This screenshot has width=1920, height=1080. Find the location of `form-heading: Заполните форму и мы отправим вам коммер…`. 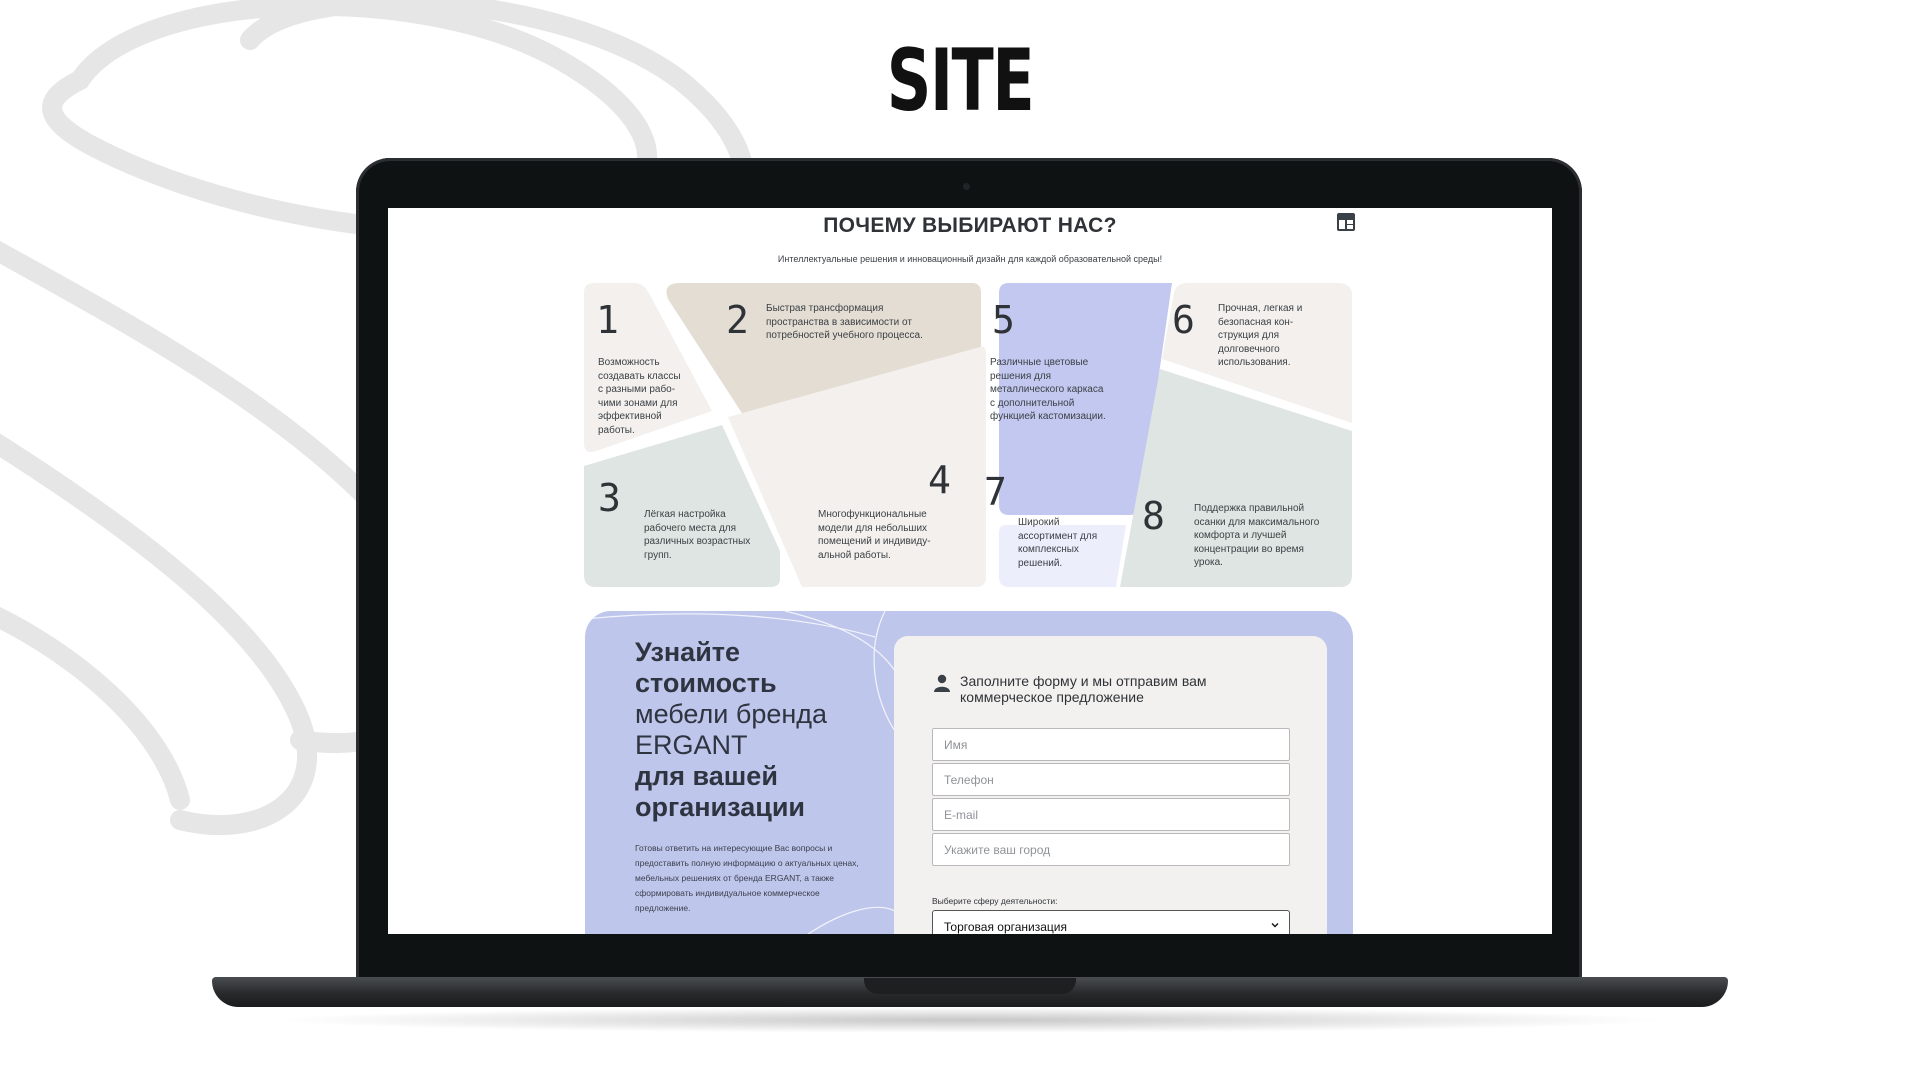

form-heading: Заполните форму и мы отправим вам коммер… is located at coordinates (1083, 689).